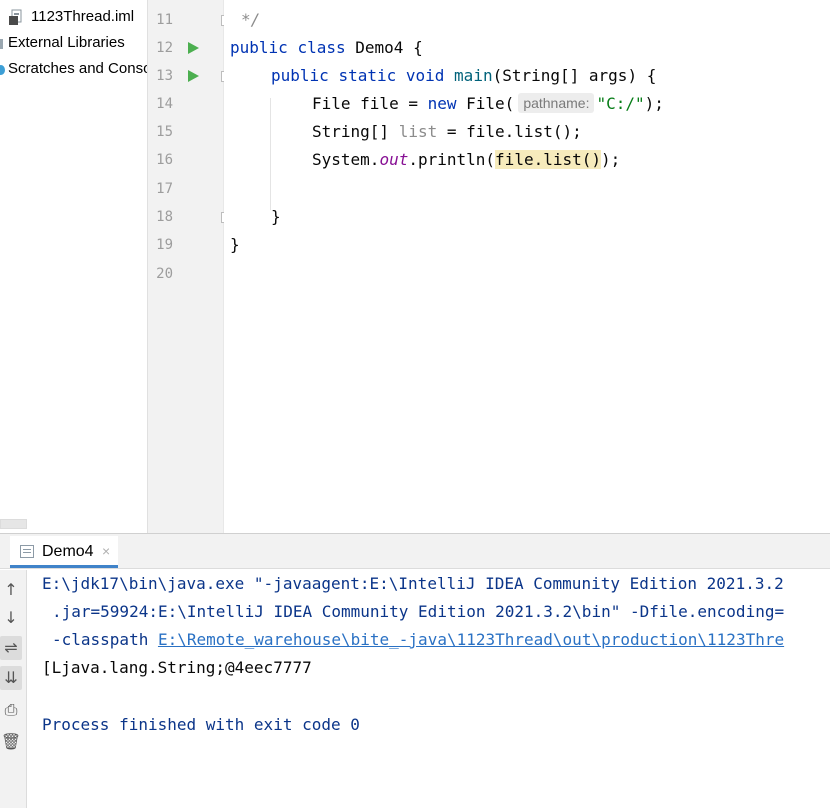 This screenshot has height=808, width=830. What do you see at coordinates (186, 245) in the screenshot?
I see `gutter-line-19: 19` at bounding box center [186, 245].